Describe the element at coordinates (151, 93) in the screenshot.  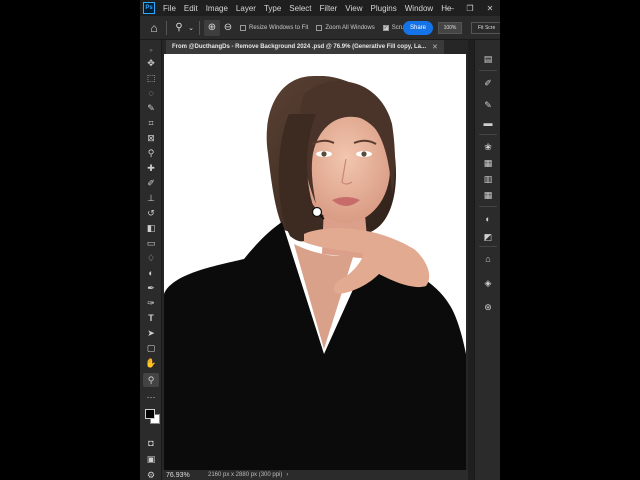
I see `lasso-tool-icon: ◌` at that location.